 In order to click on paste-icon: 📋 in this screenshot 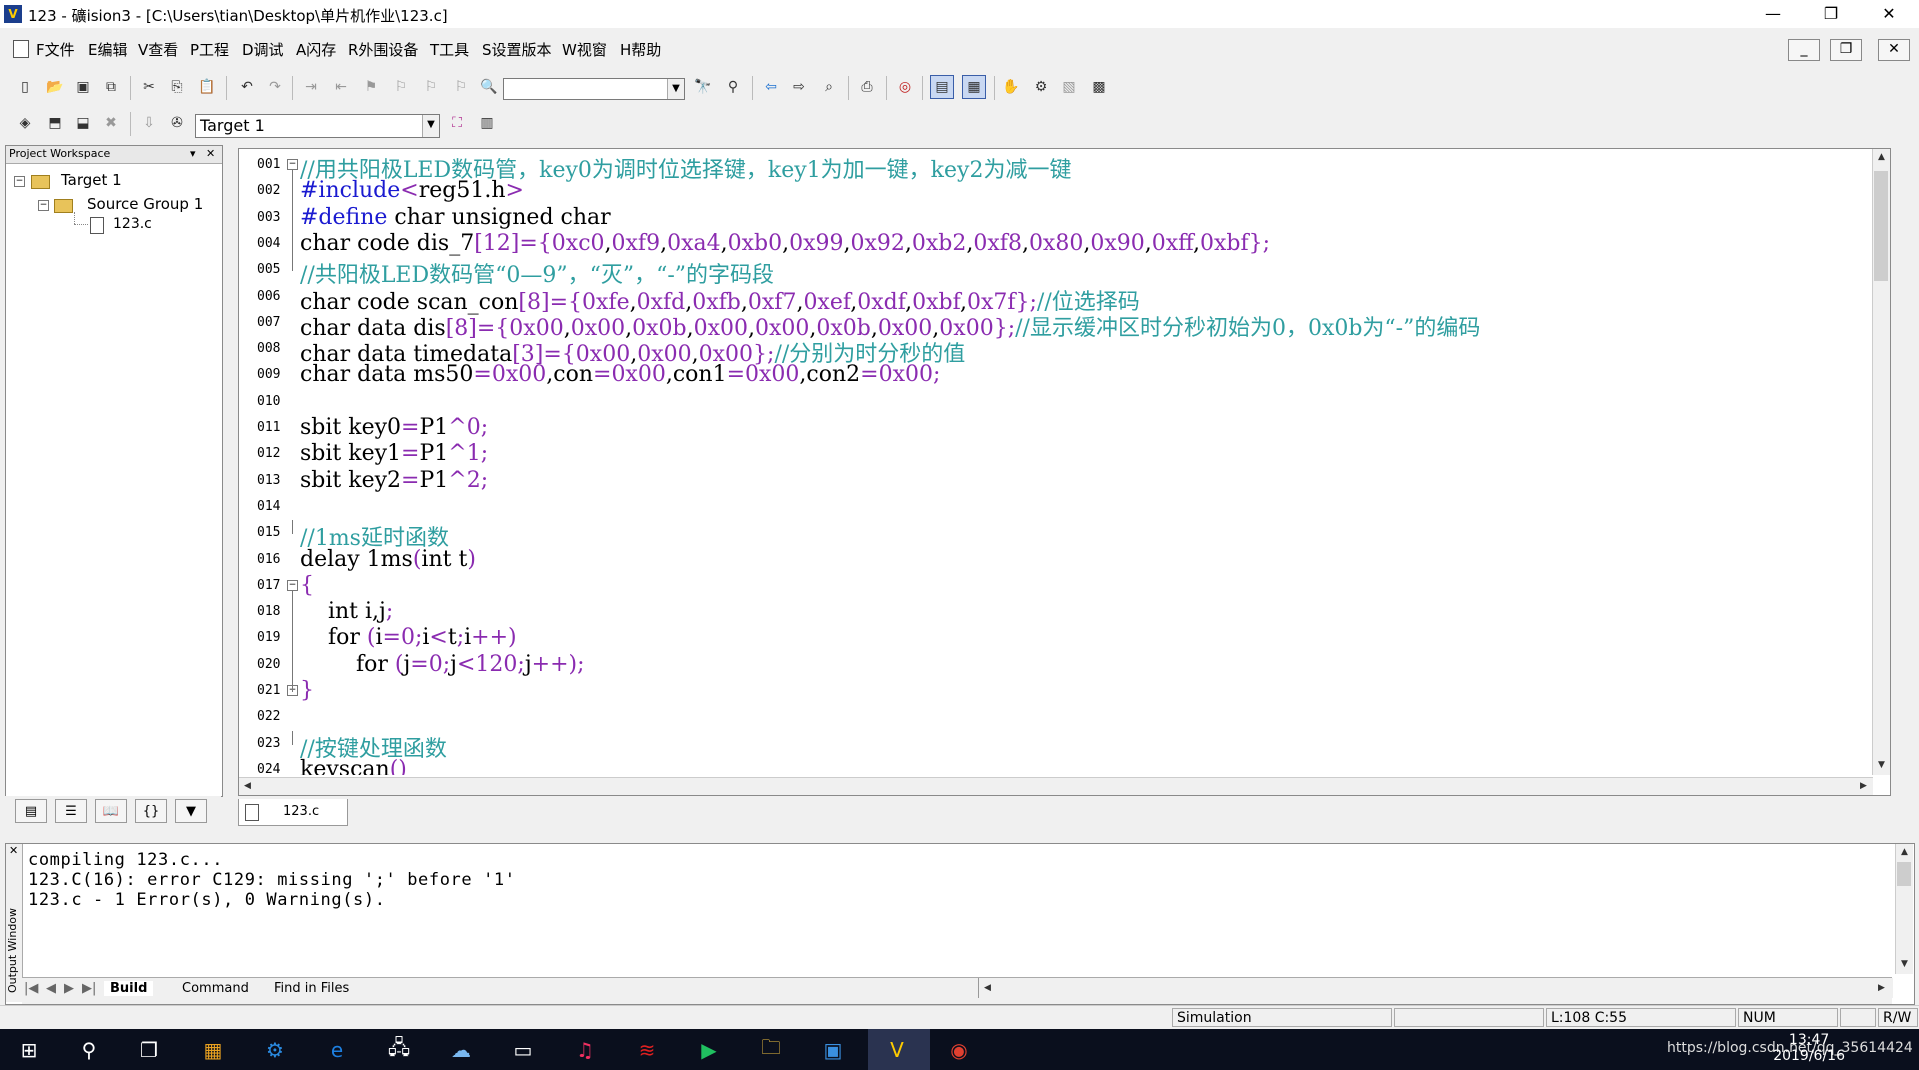, I will do `click(207, 87)`.